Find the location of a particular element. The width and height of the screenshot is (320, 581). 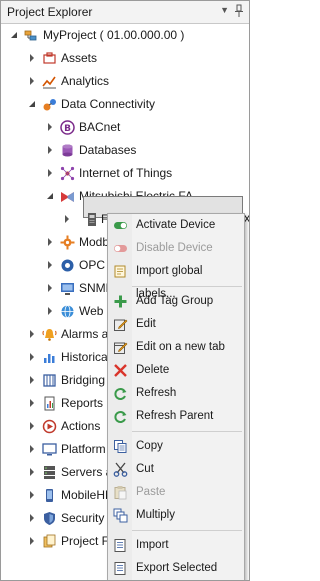

tree-item-bacnet: B BACnet is located at coordinates (125, 127).